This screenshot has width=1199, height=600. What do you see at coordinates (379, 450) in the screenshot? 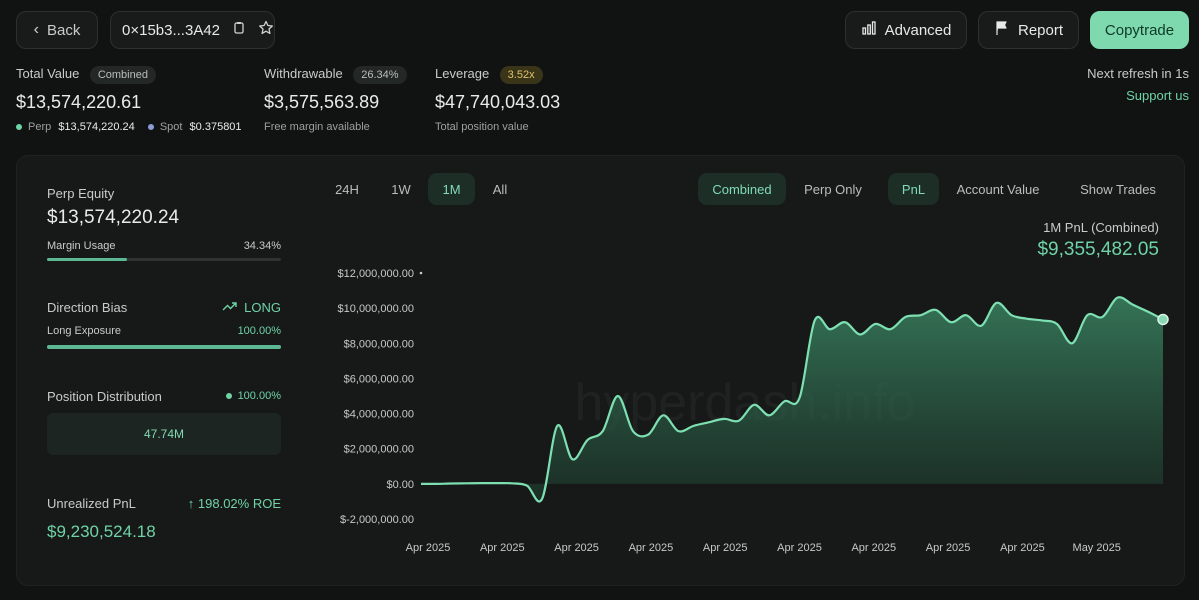
I see `y-tick-label: $2,000,000.00` at bounding box center [379, 450].